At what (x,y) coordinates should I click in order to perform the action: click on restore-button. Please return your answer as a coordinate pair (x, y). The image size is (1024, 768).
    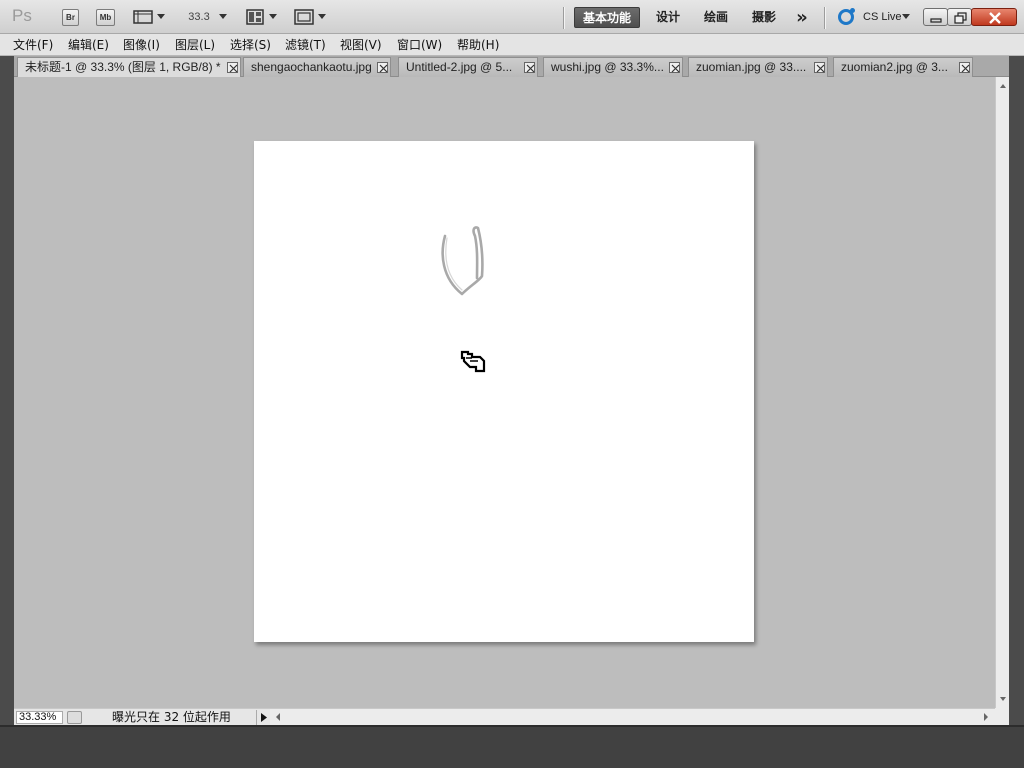
    Looking at the image, I should click on (959, 17).